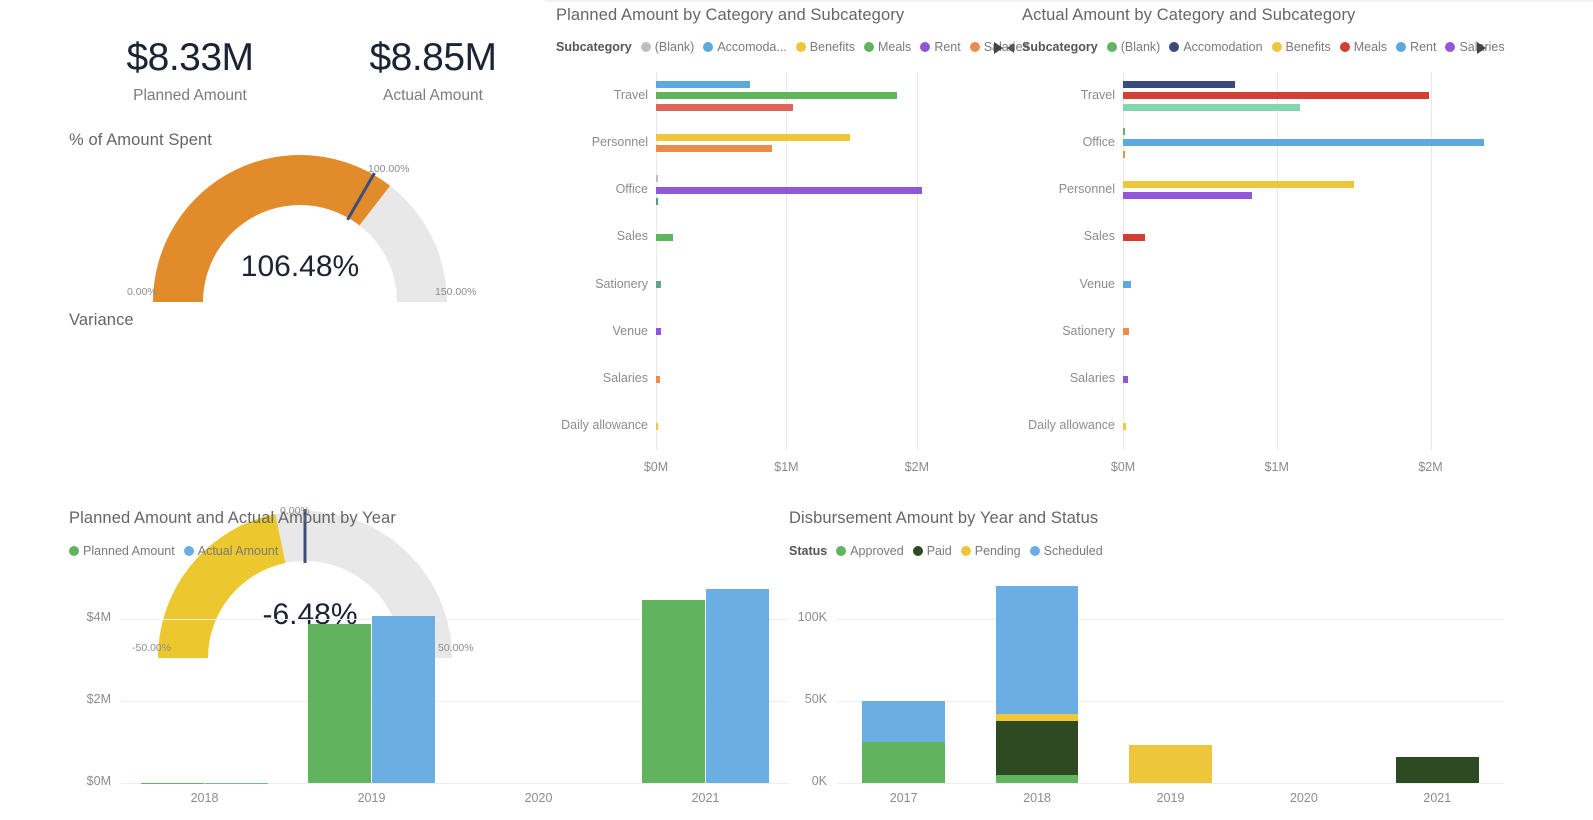  What do you see at coordinates (1013, 48) in the screenshot?
I see `legend-prev-page-icon` at bounding box center [1013, 48].